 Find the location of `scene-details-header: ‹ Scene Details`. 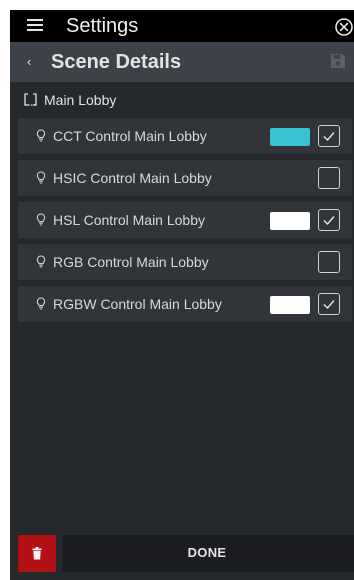

scene-details-header: ‹ Scene Details is located at coordinates (182, 62).